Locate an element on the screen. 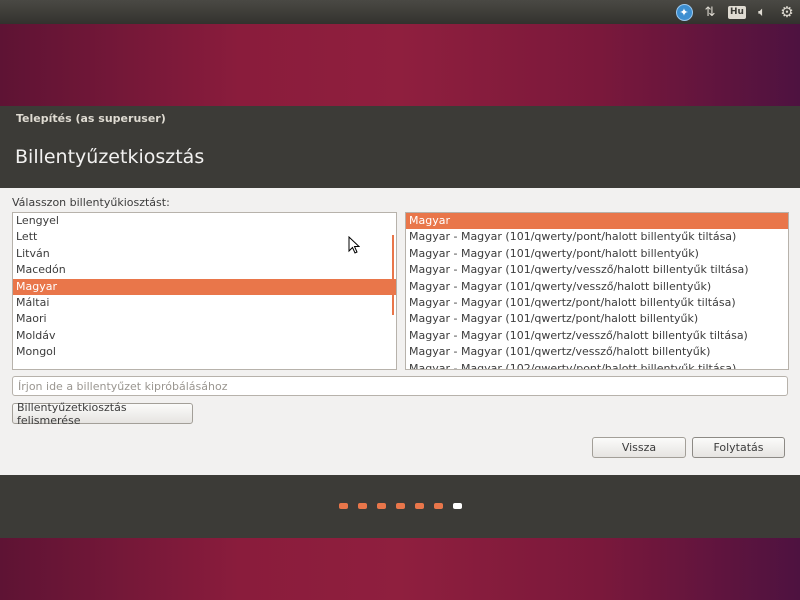 The width and height of the screenshot is (800, 600). volume-icon: 🔈︎ is located at coordinates (762, 12).